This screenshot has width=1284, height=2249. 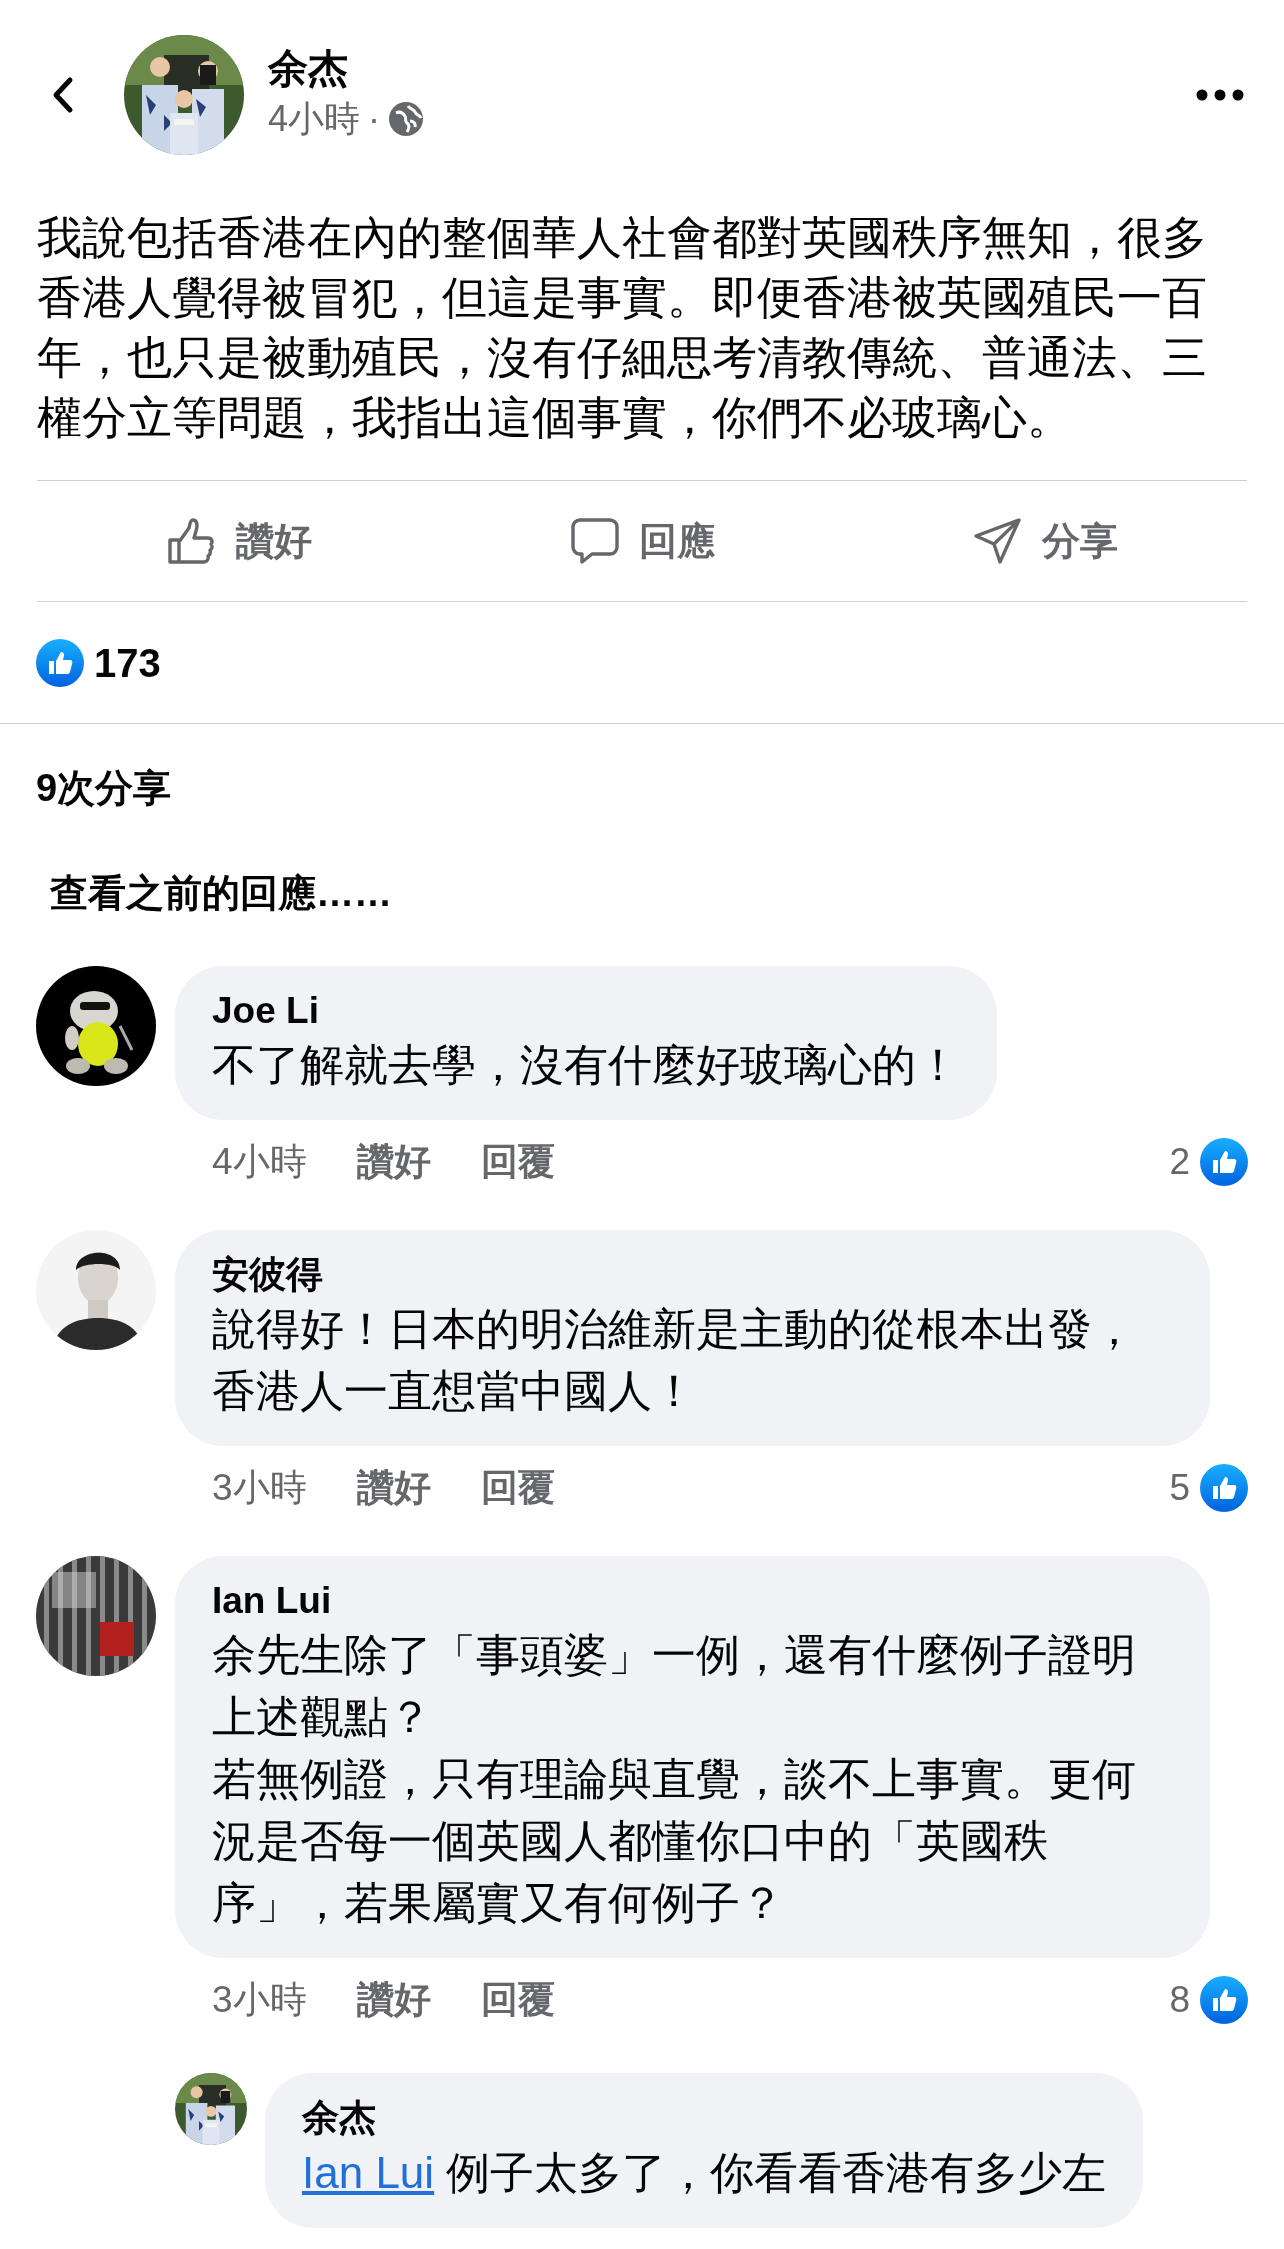 I want to click on like-count: 8, so click(x=1179, y=1999).